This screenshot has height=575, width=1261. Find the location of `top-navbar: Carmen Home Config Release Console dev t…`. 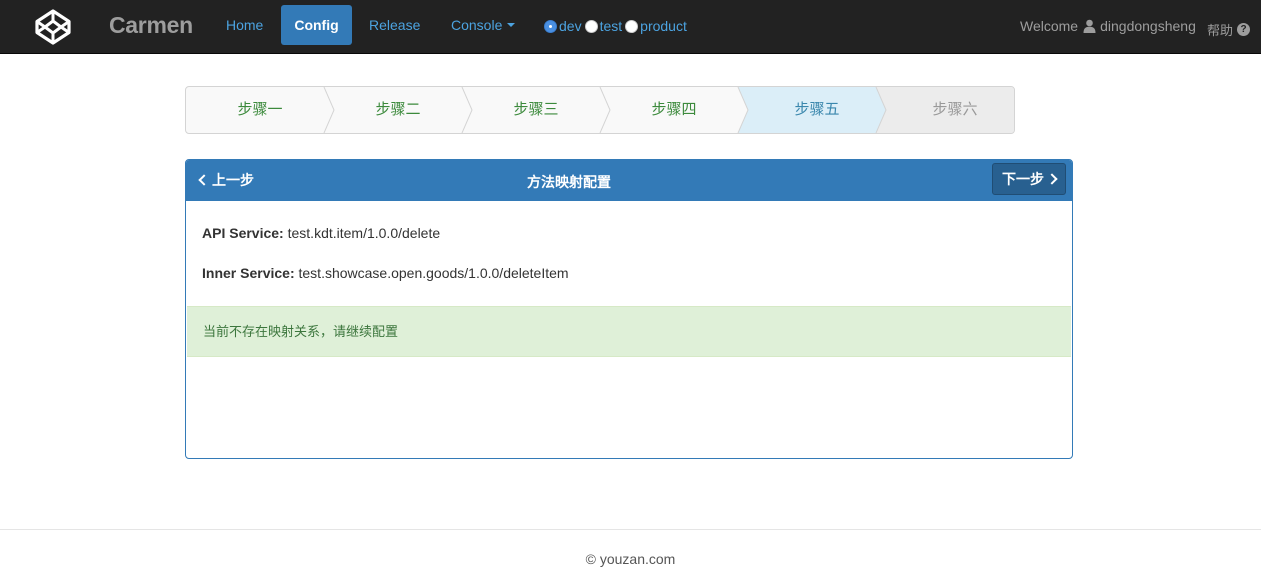

top-navbar: Carmen Home Config Release Console dev t… is located at coordinates (630, 27).